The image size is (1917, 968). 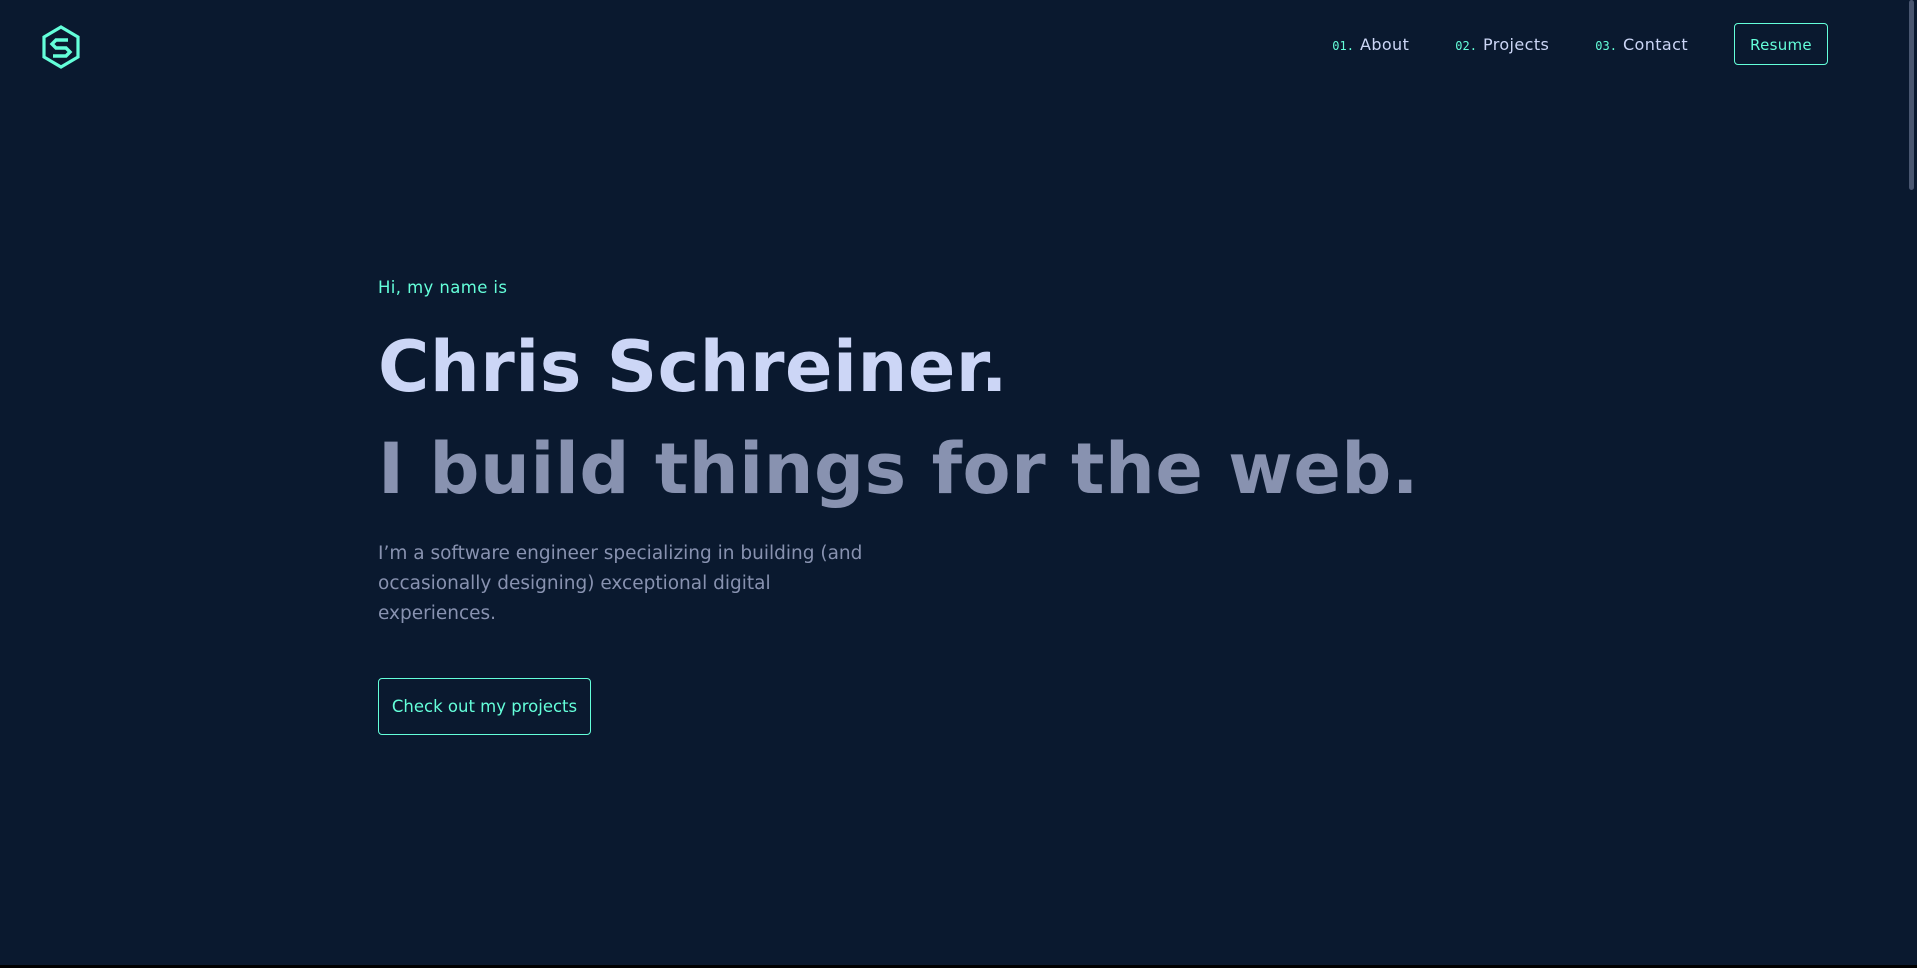 I want to click on nav-item-label: Projects, so click(x=1516, y=44).